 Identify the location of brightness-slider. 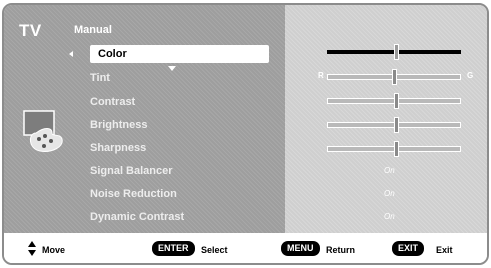
(394, 125).